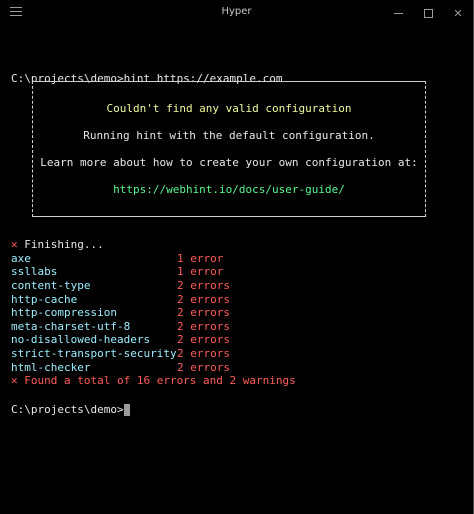 The image size is (474, 514). I want to click on text-cursor, so click(126, 409).